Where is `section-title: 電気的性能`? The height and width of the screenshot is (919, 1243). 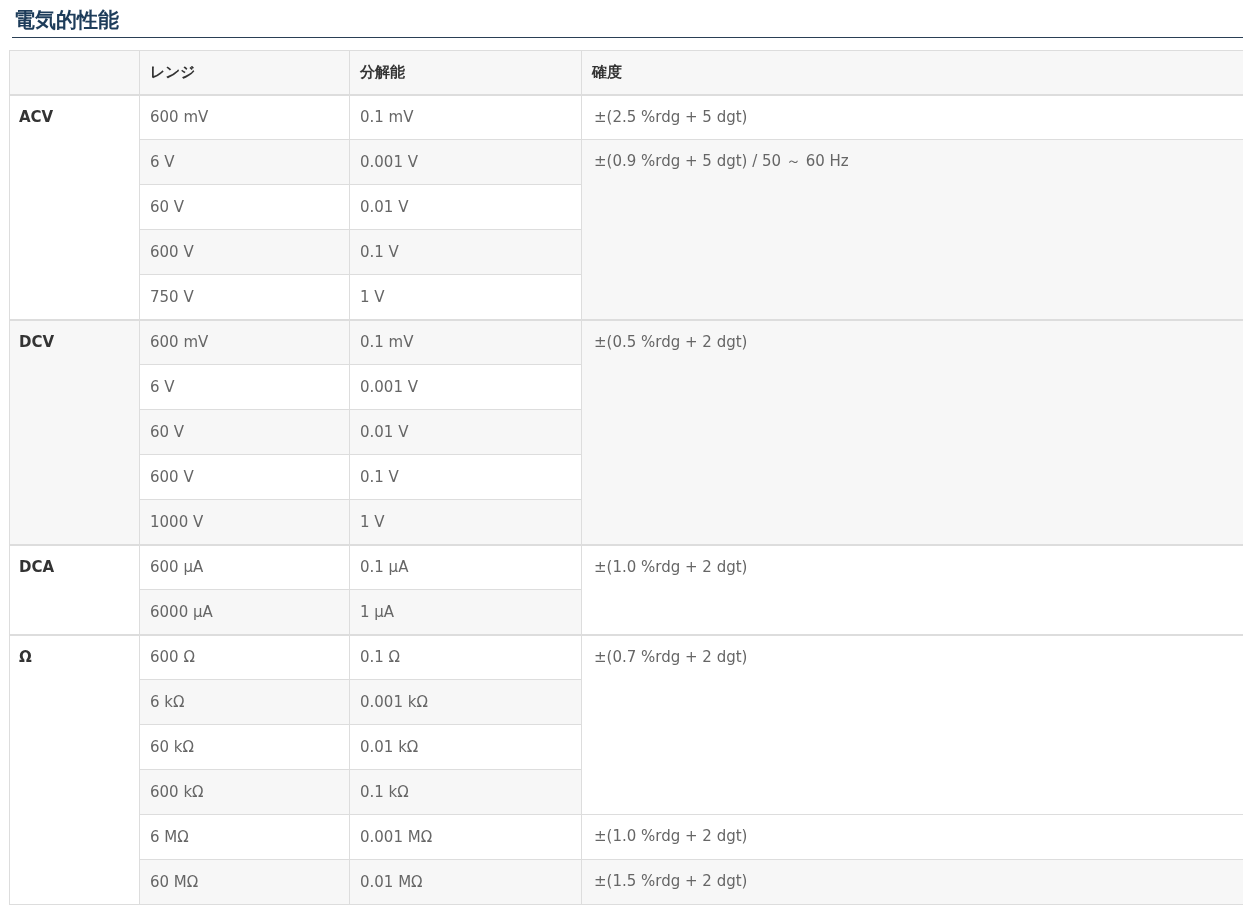
section-title: 電気的性能 is located at coordinates (67, 20).